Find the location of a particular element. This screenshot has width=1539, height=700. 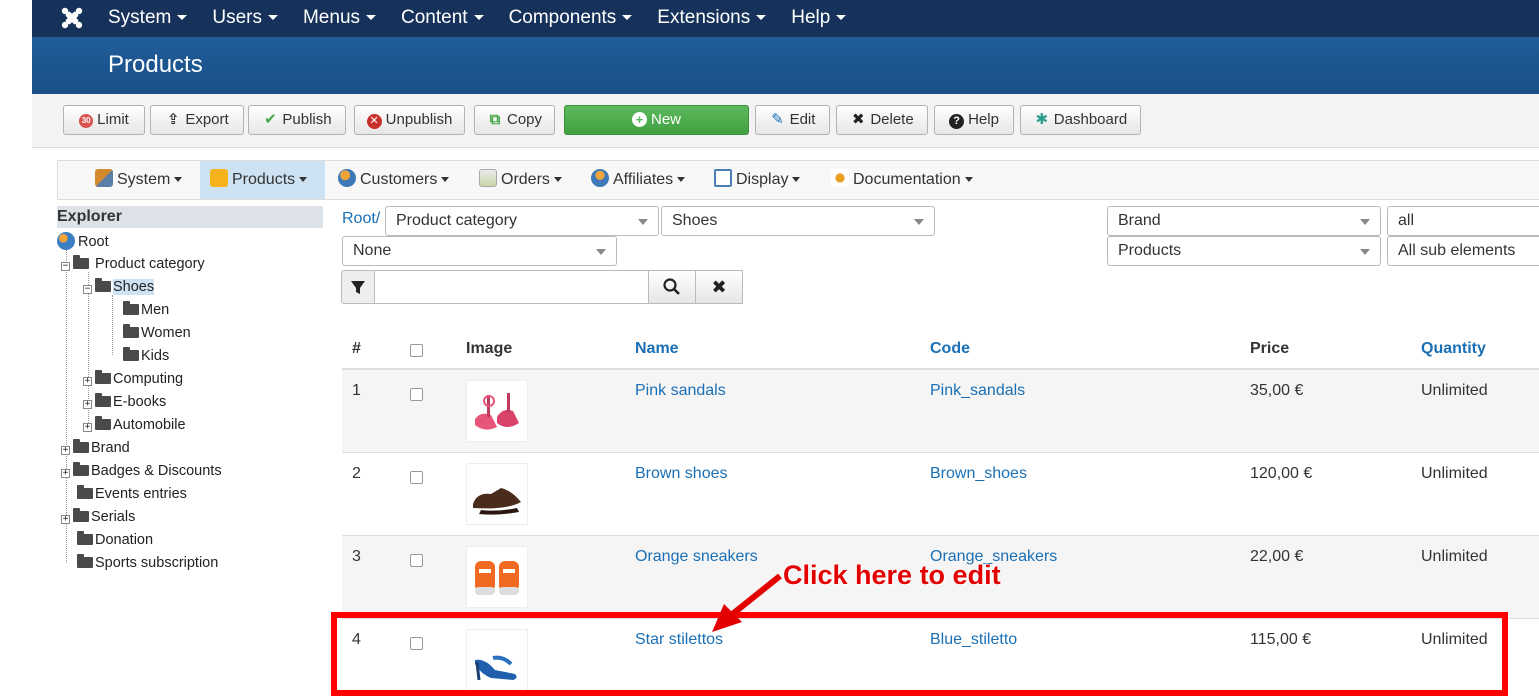

none-select: None is located at coordinates (479, 251).